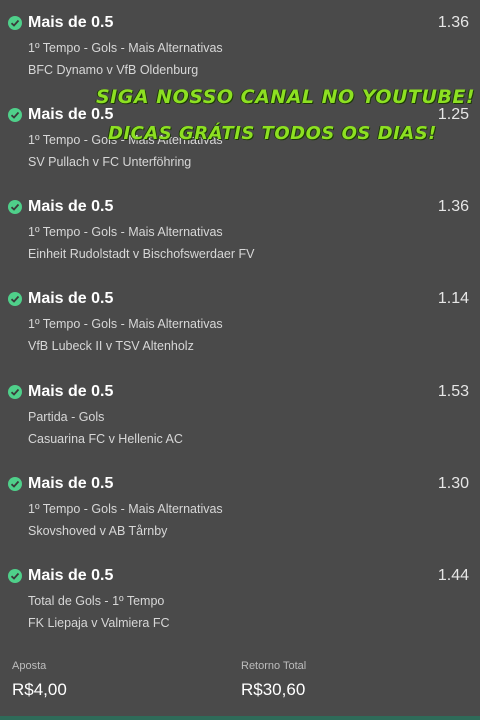 The width and height of the screenshot is (480, 720). What do you see at coordinates (453, 483) in the screenshot?
I see `selection-odds: 1.30` at bounding box center [453, 483].